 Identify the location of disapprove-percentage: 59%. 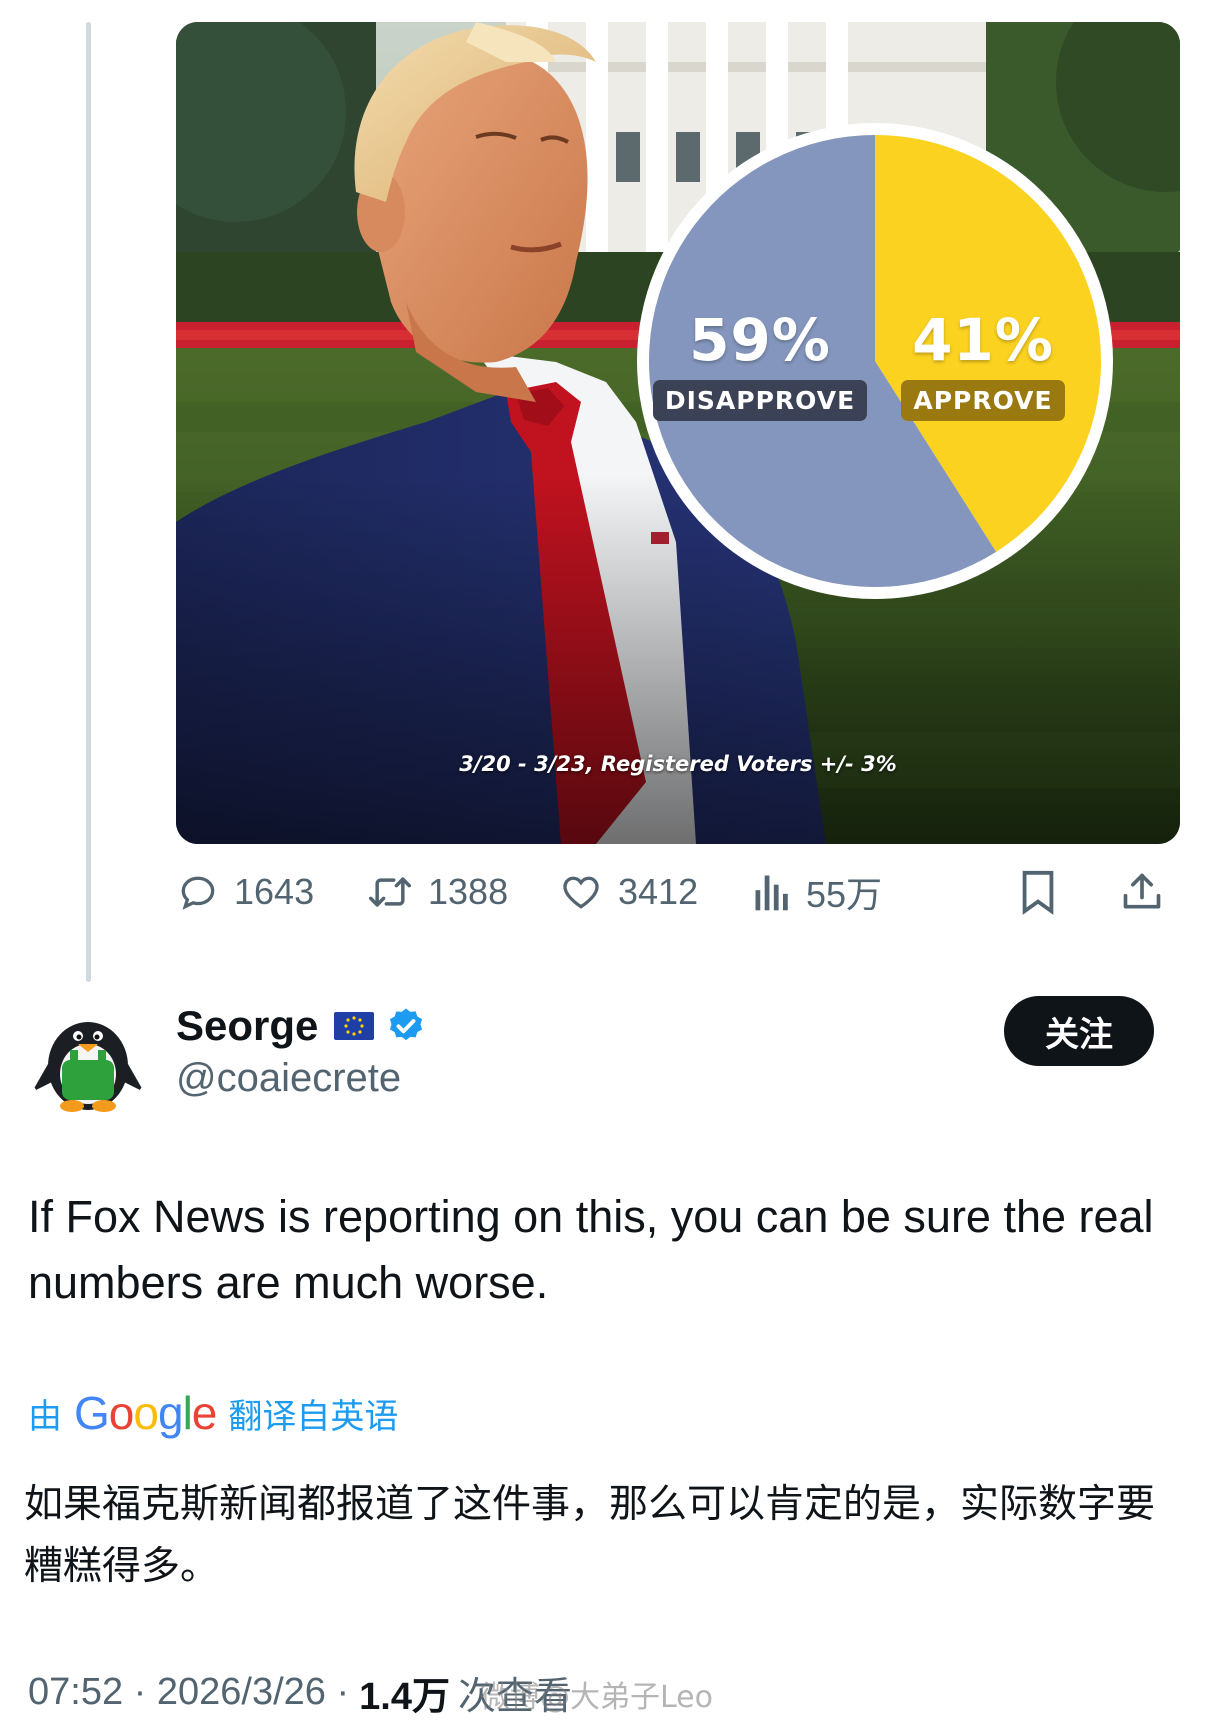
(760, 340).